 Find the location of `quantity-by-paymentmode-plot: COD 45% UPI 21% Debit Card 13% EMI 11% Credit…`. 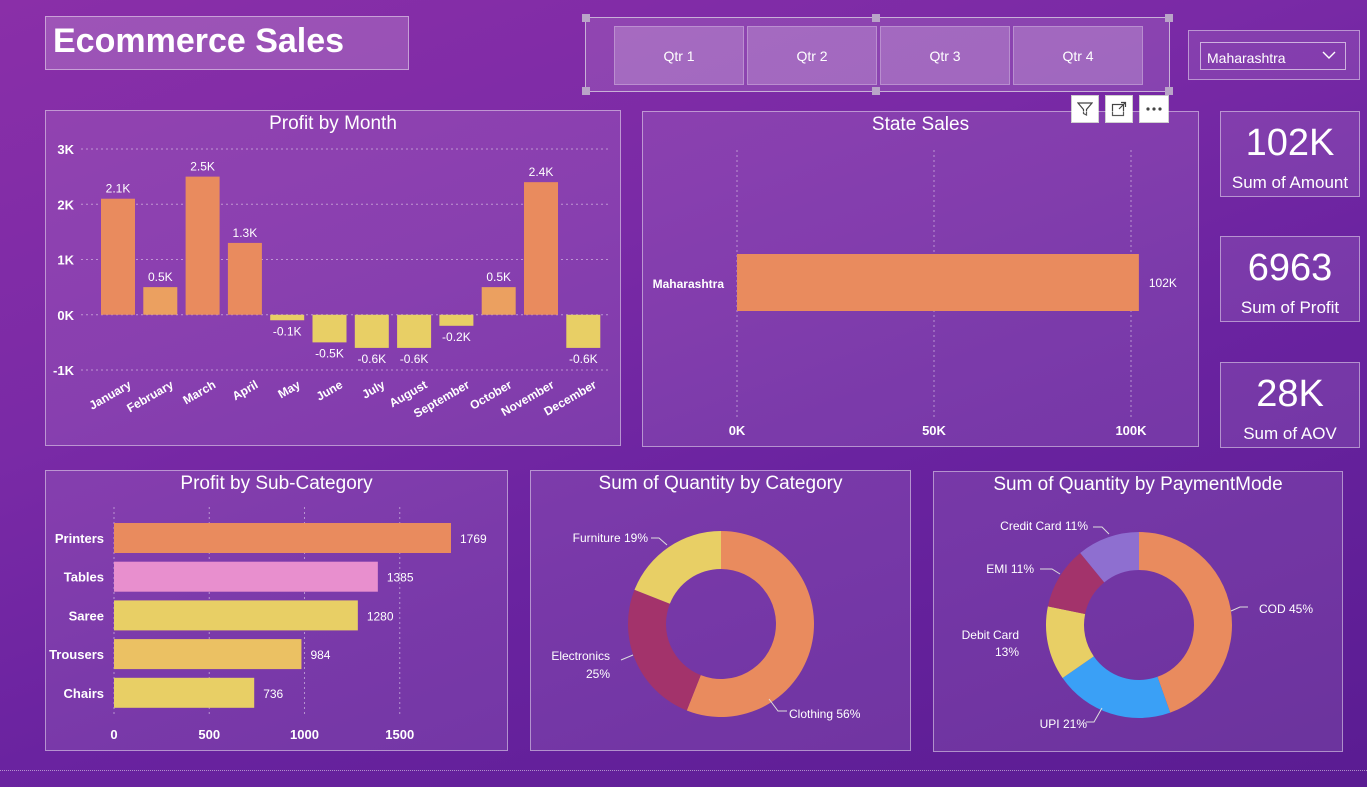

quantity-by-paymentmode-plot: COD 45% UPI 21% Debit Card 13% EMI 11% Credit… is located at coordinates (1138, 625).